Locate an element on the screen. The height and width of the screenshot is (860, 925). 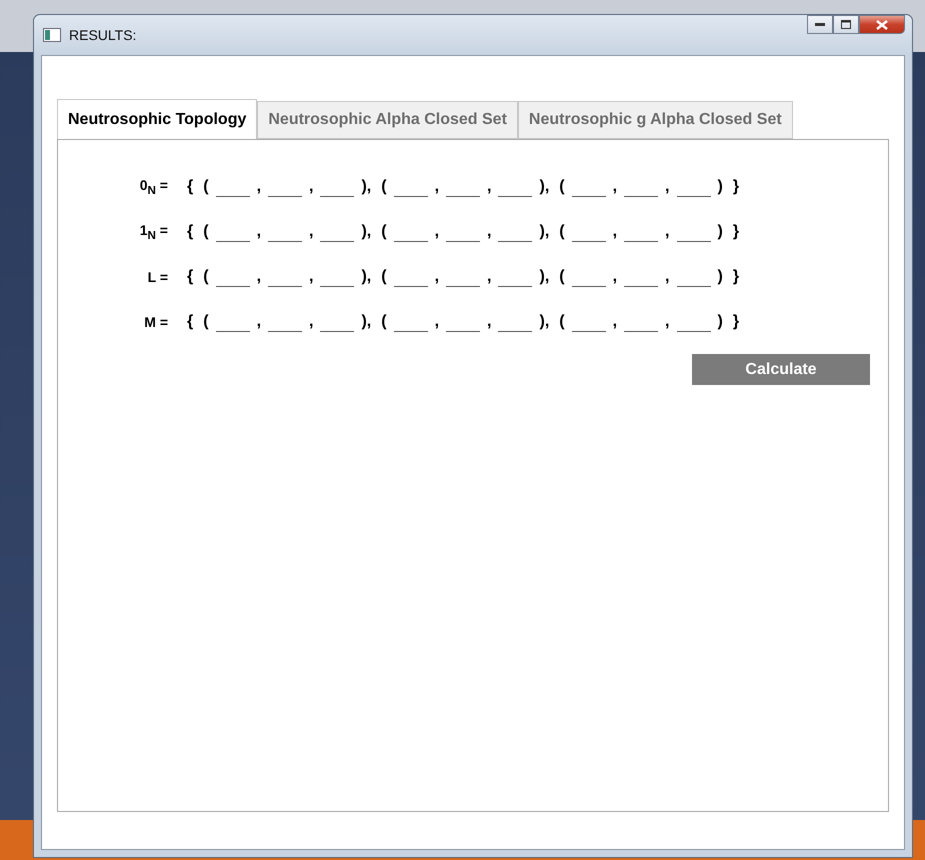
calculate-button: Calculate is located at coordinates (781, 369).